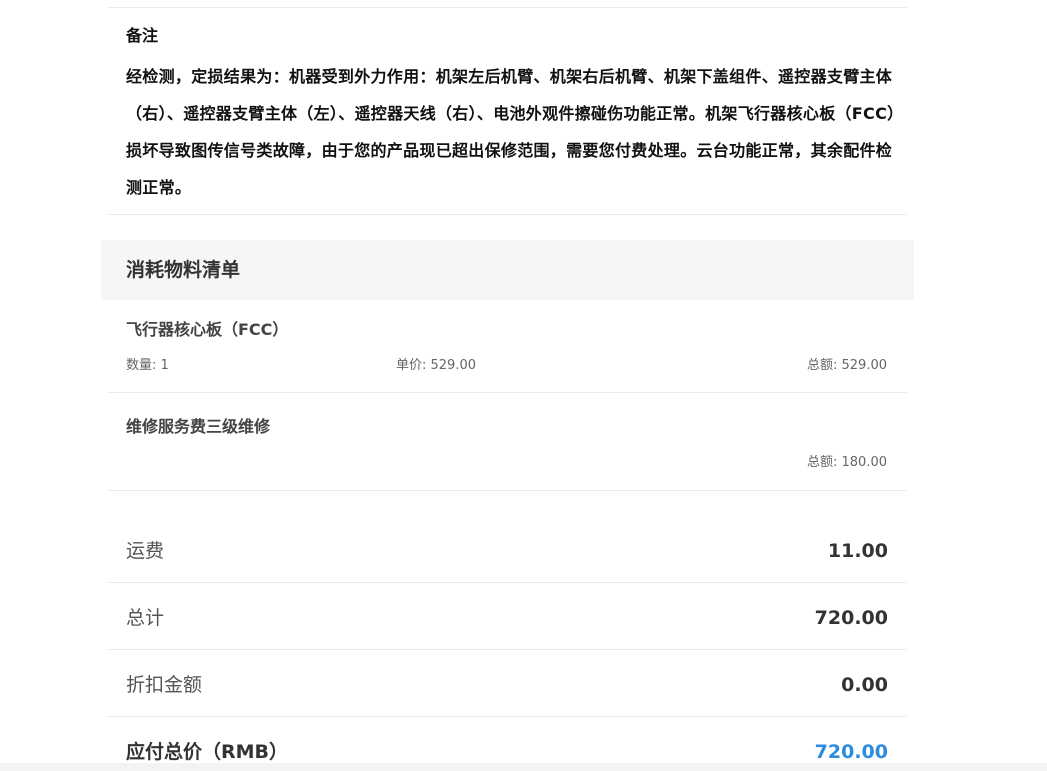  What do you see at coordinates (164, 685) in the screenshot?
I see `discount-label: 折扣金额` at bounding box center [164, 685].